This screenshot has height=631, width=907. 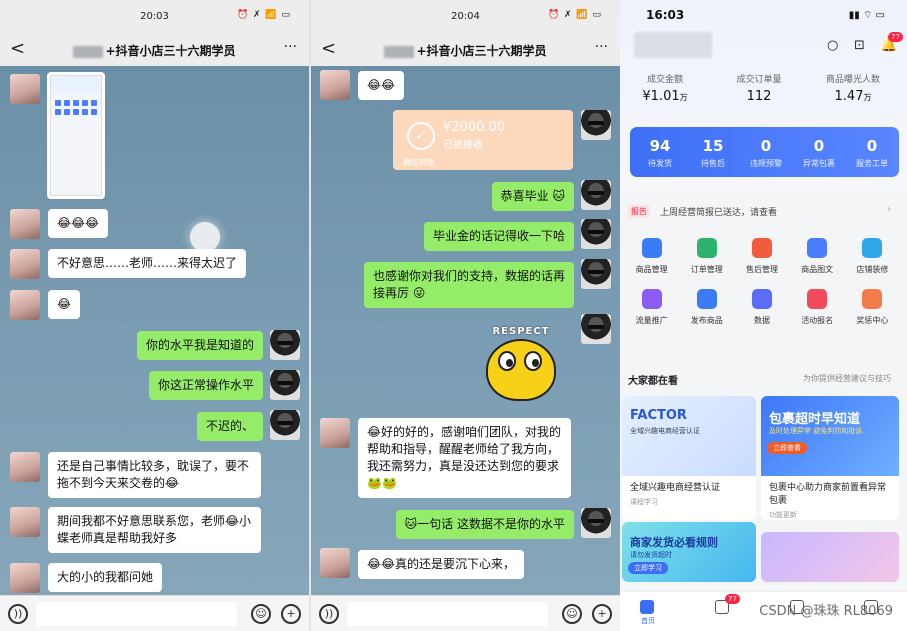 I want to click on tile-after-sale: 售后管理, so click(x=761, y=256).